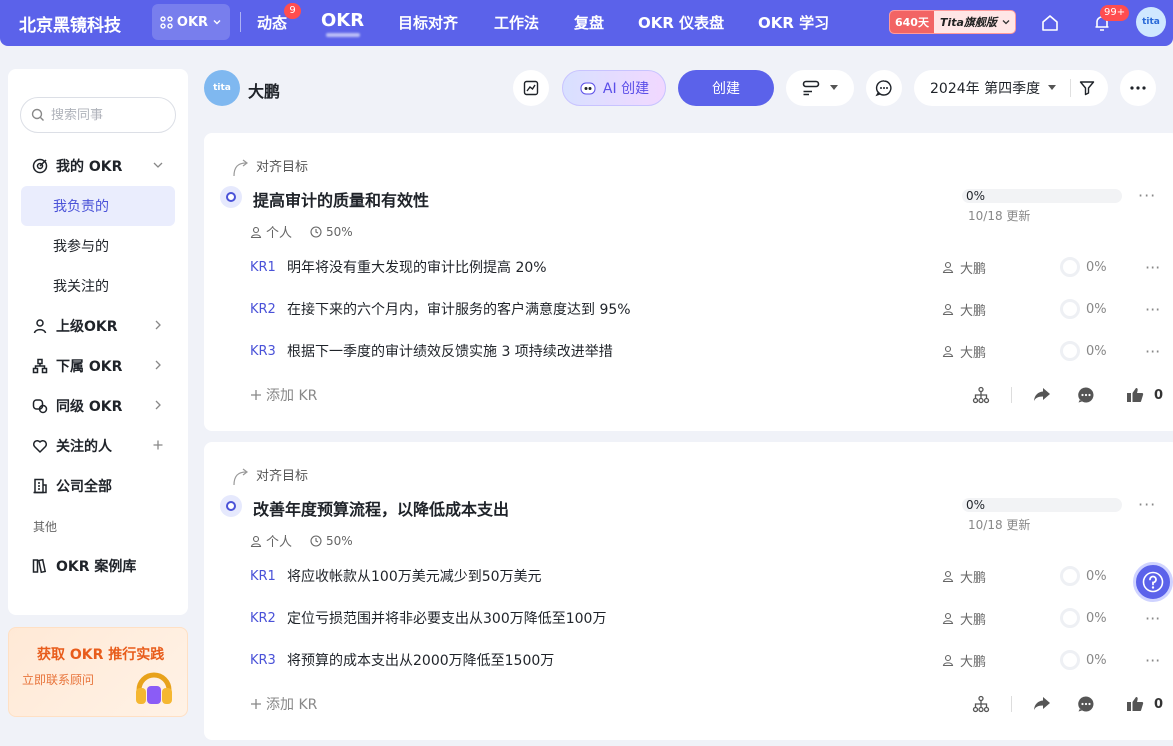 This screenshot has width=1173, height=746. Describe the element at coordinates (58, 679) in the screenshot. I see `promo-subtitle: 立即联系顾问` at that location.